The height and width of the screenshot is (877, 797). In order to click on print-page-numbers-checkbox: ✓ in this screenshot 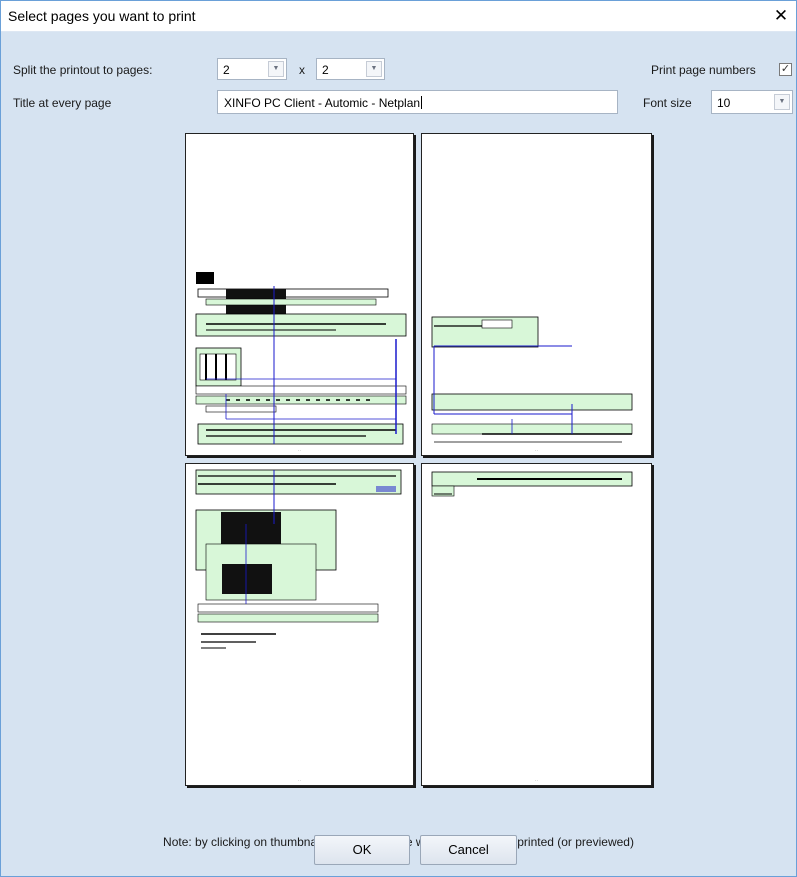, I will do `click(785, 69)`.